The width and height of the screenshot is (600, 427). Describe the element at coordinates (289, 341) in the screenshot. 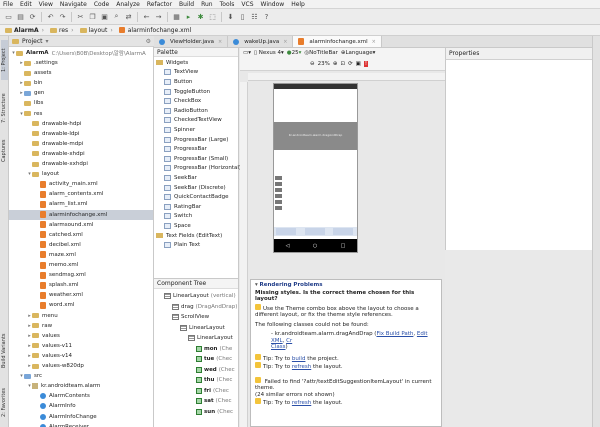

I see `create-class-link: Cr` at that location.